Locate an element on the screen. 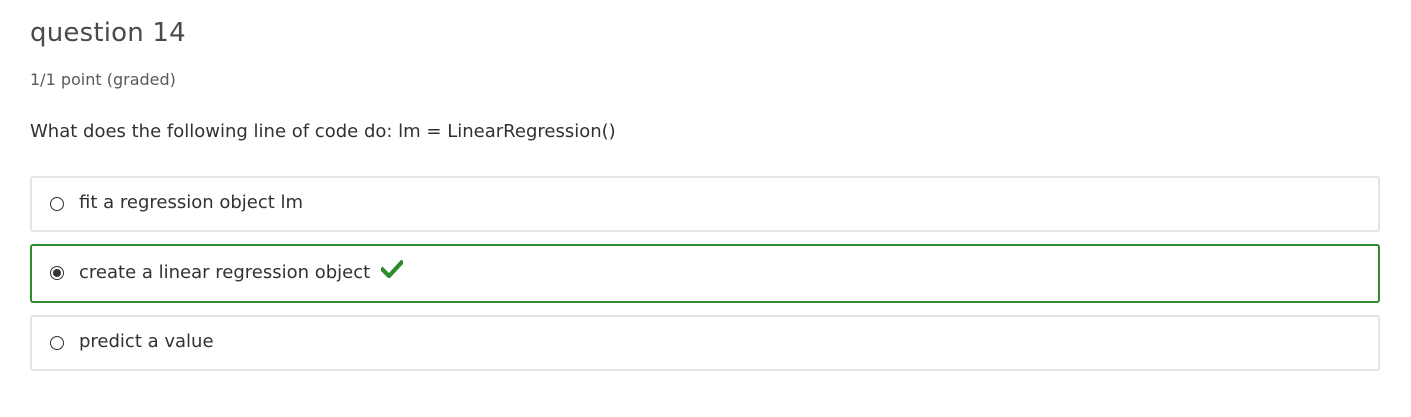 The image size is (1411, 417). choice-label: predict a value is located at coordinates (146, 341).